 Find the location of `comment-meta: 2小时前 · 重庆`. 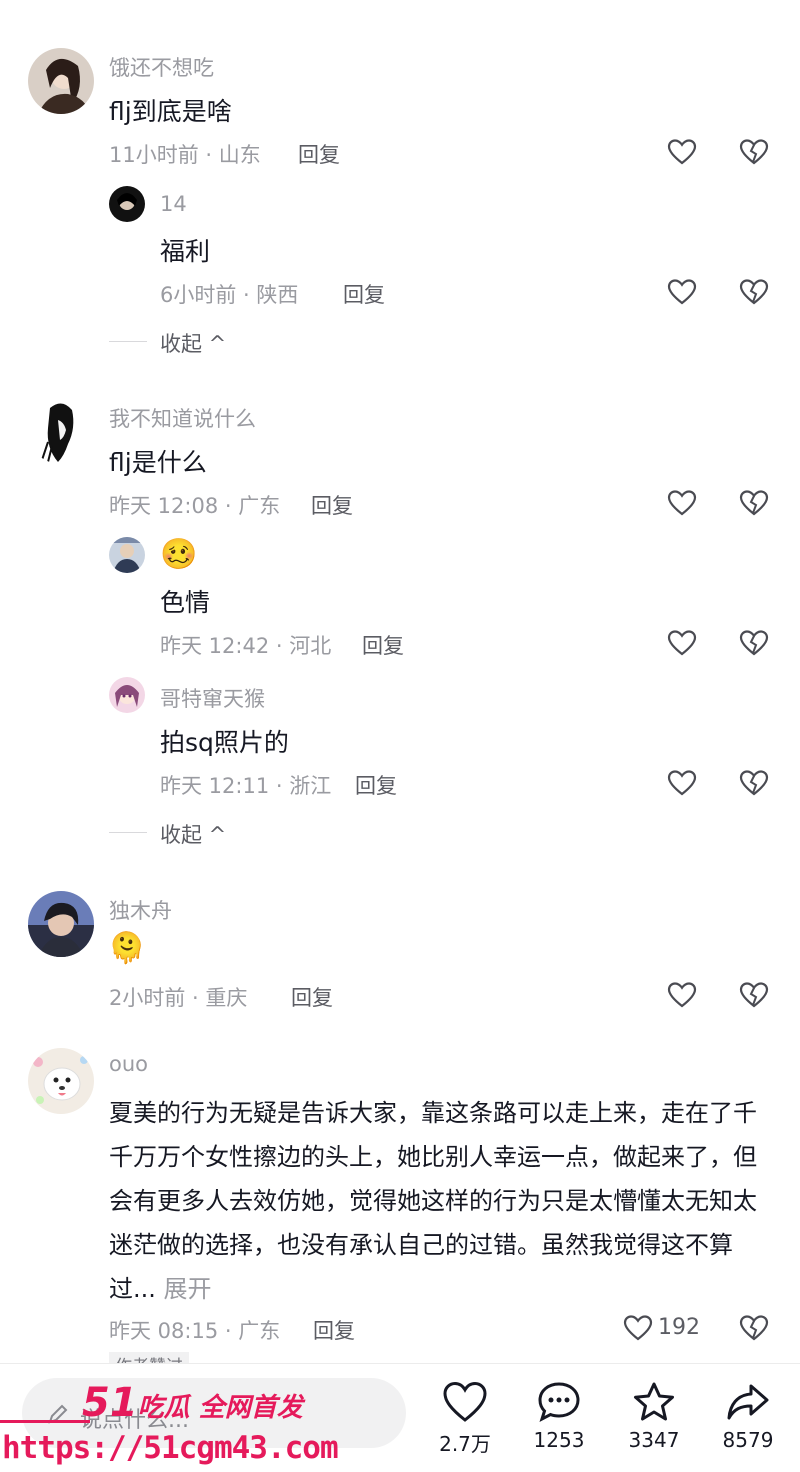

comment-meta: 2小时前 · 重庆 is located at coordinates (178, 998).